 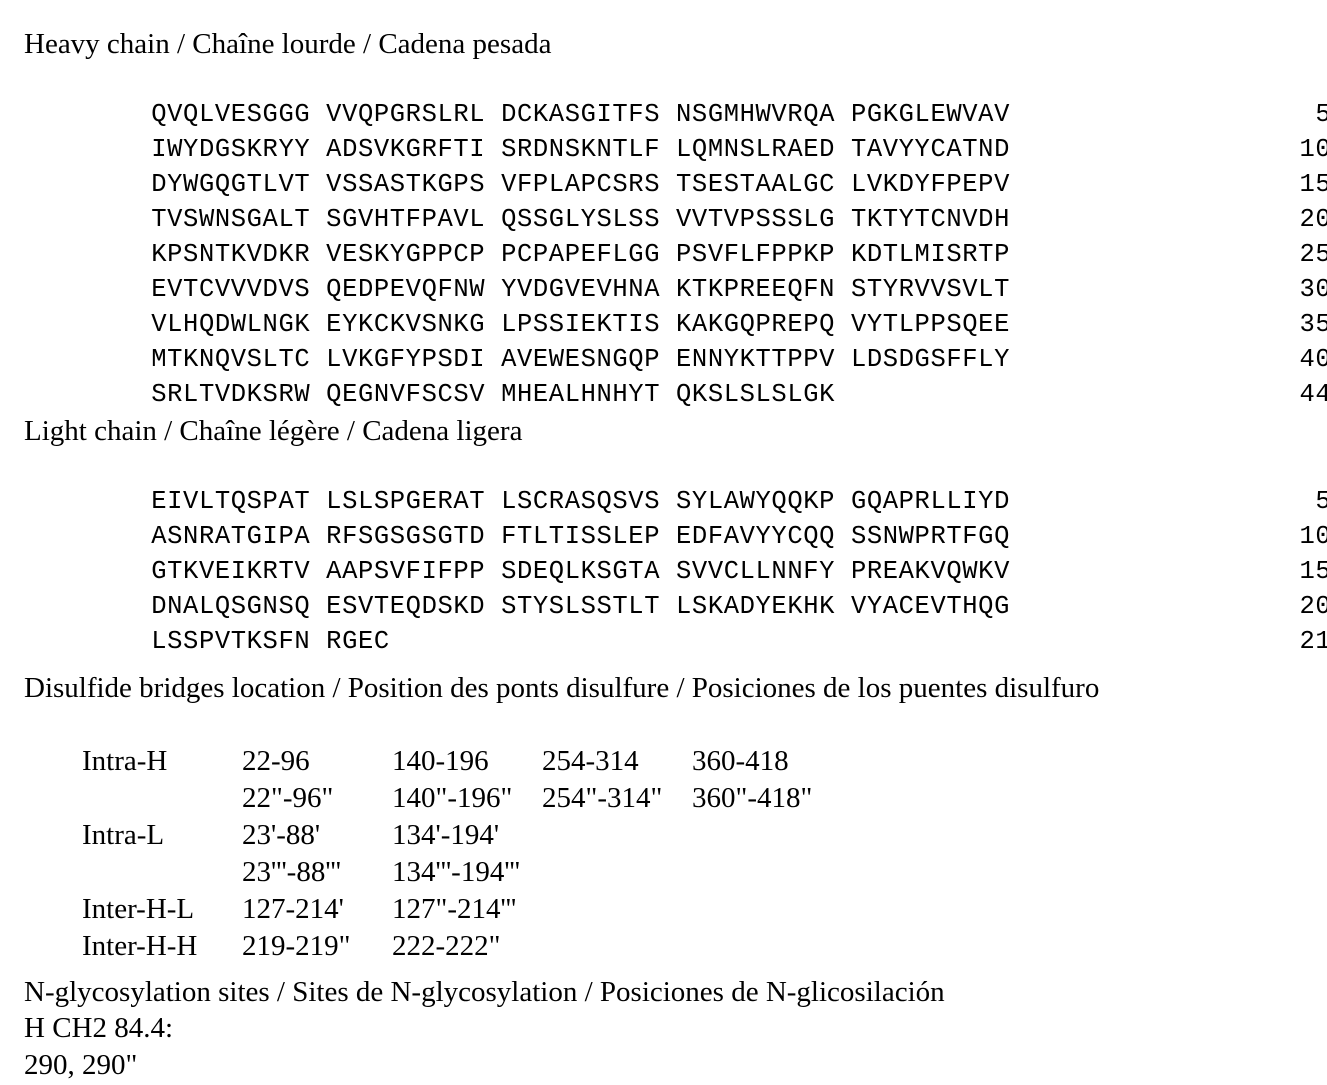 What do you see at coordinates (276, 761) in the screenshot?
I see `bridge-pair: 22-96` at bounding box center [276, 761].